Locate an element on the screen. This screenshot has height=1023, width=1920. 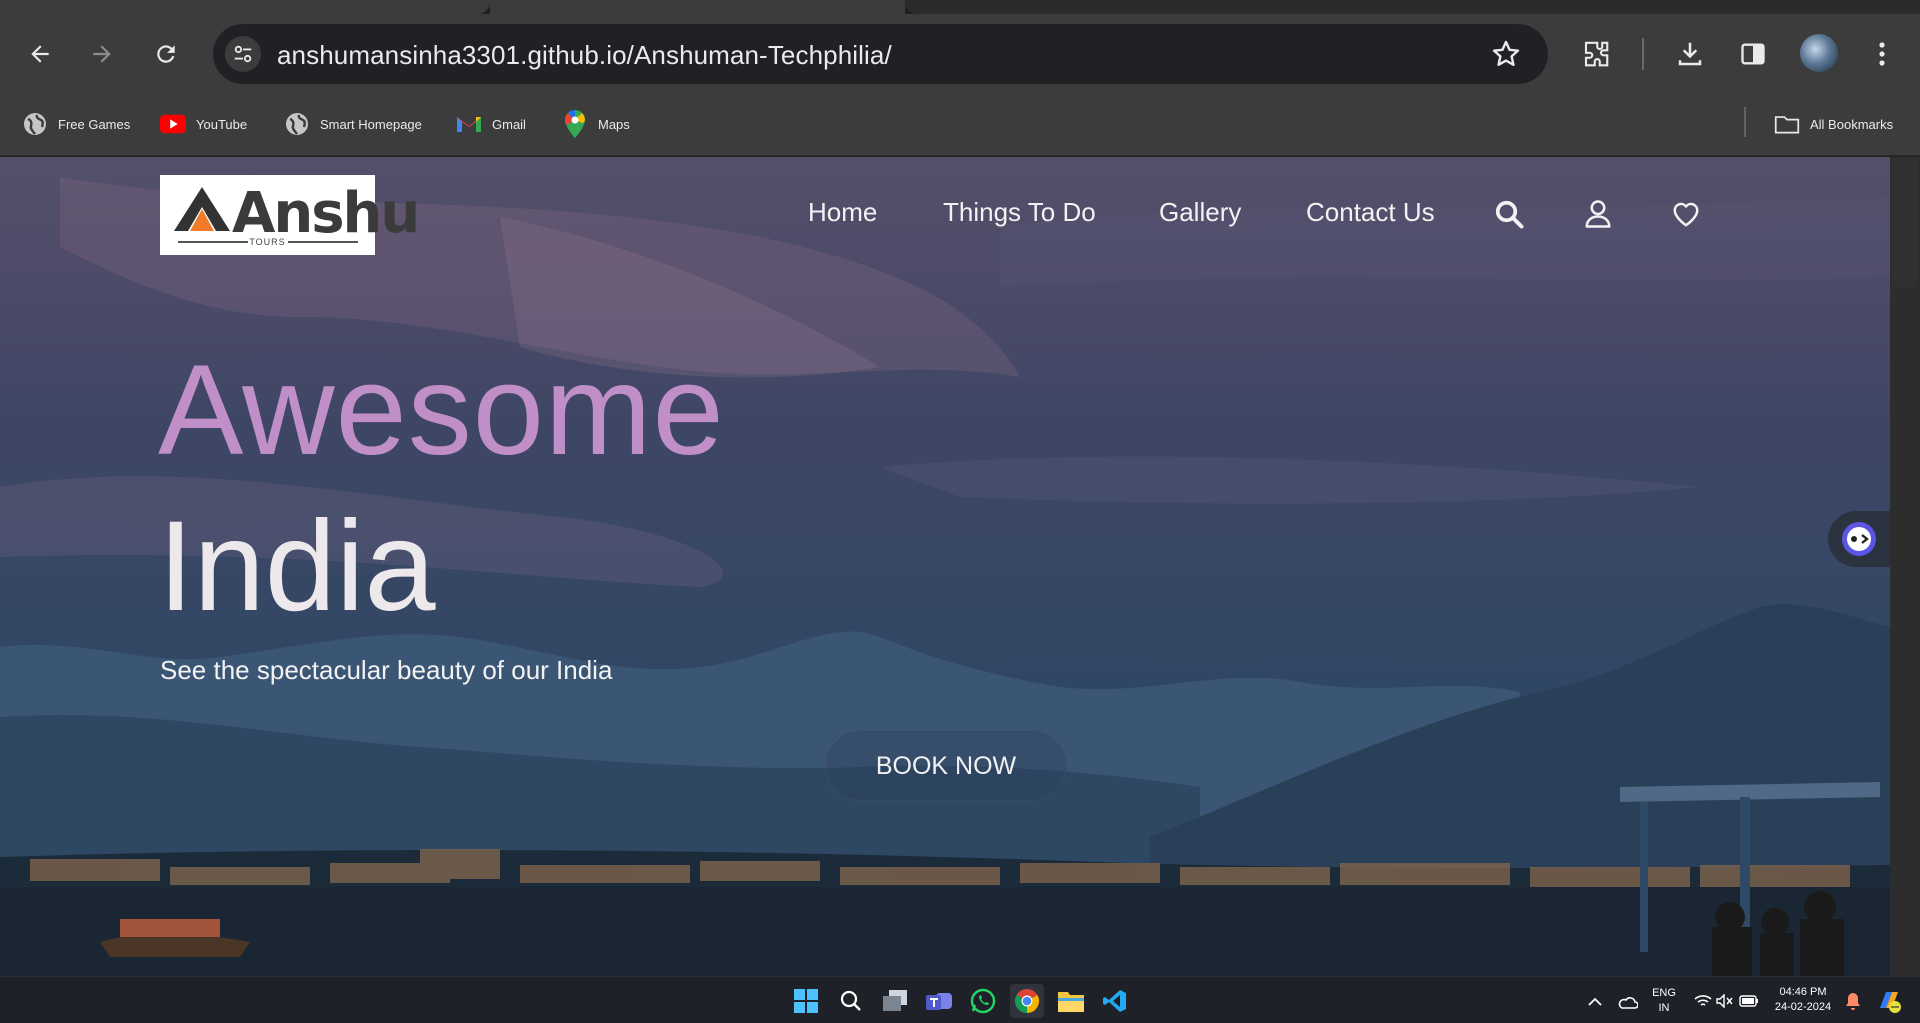
task-view-icon is located at coordinates (895, 1001).